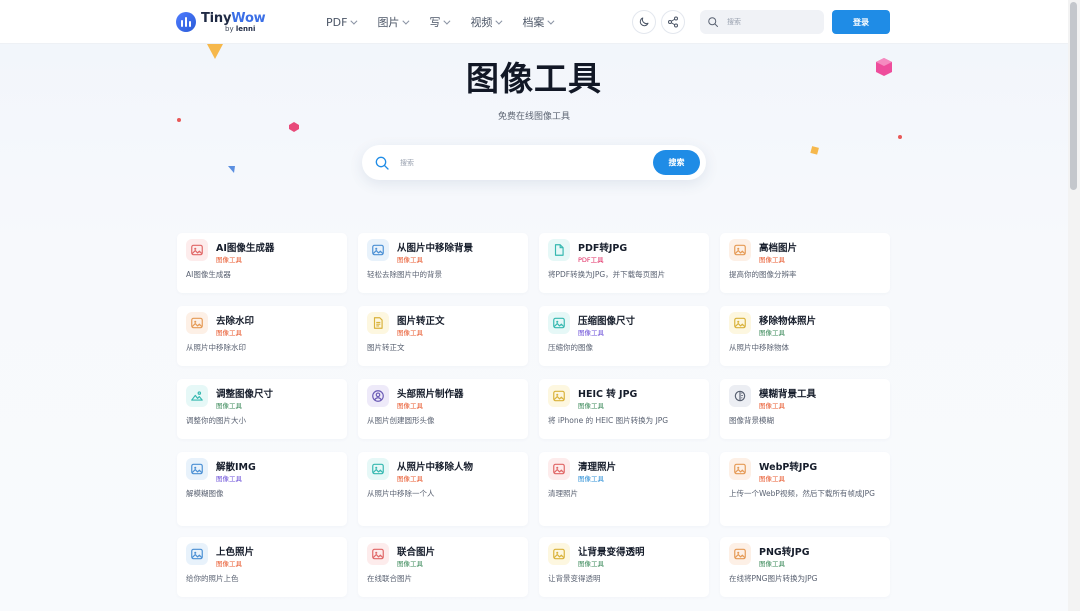  What do you see at coordinates (404, 274) in the screenshot?
I see `tool-description: 轻松去除图片中的背景` at bounding box center [404, 274].